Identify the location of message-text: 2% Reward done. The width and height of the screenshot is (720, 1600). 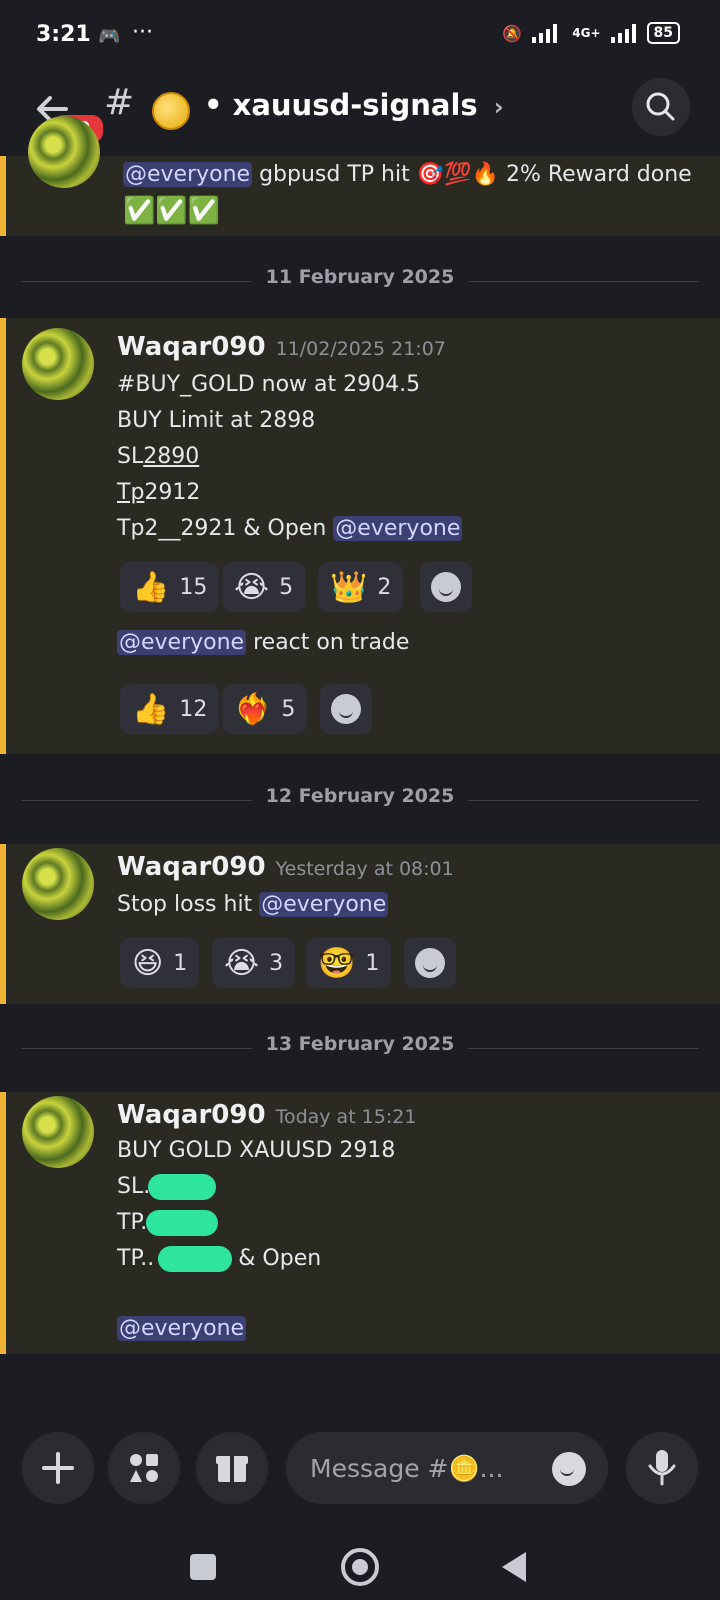
(598, 174).